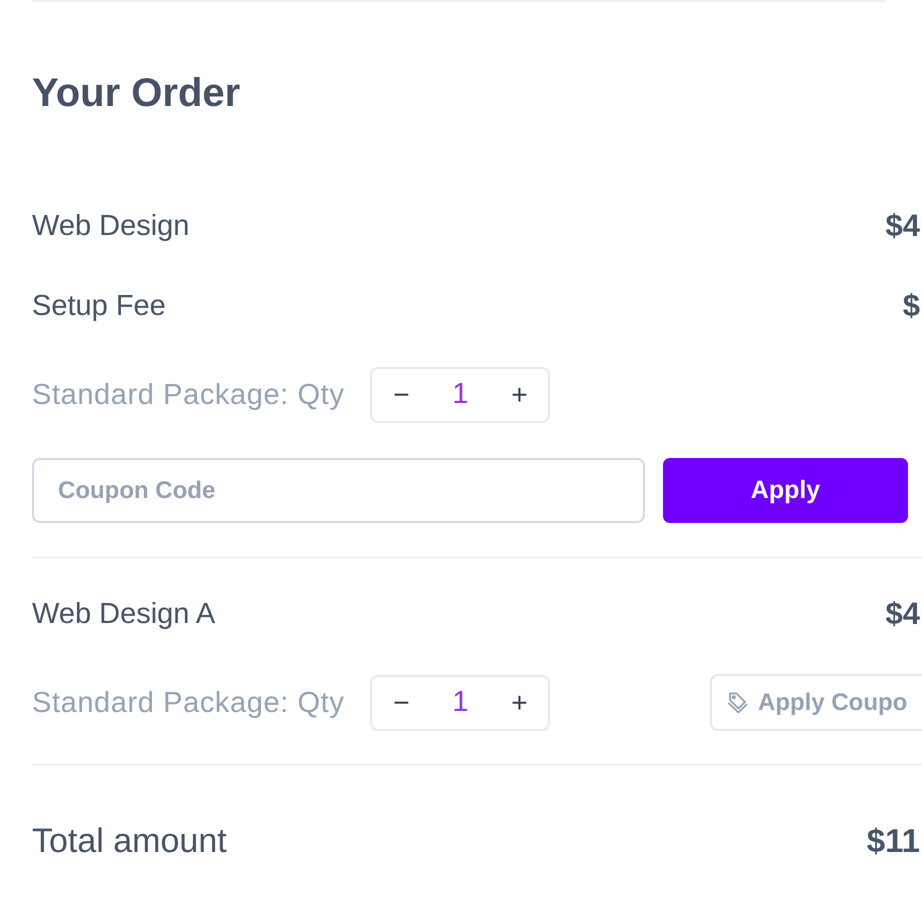  Describe the element at coordinates (911, 306) in the screenshot. I see `item-price: $` at that location.